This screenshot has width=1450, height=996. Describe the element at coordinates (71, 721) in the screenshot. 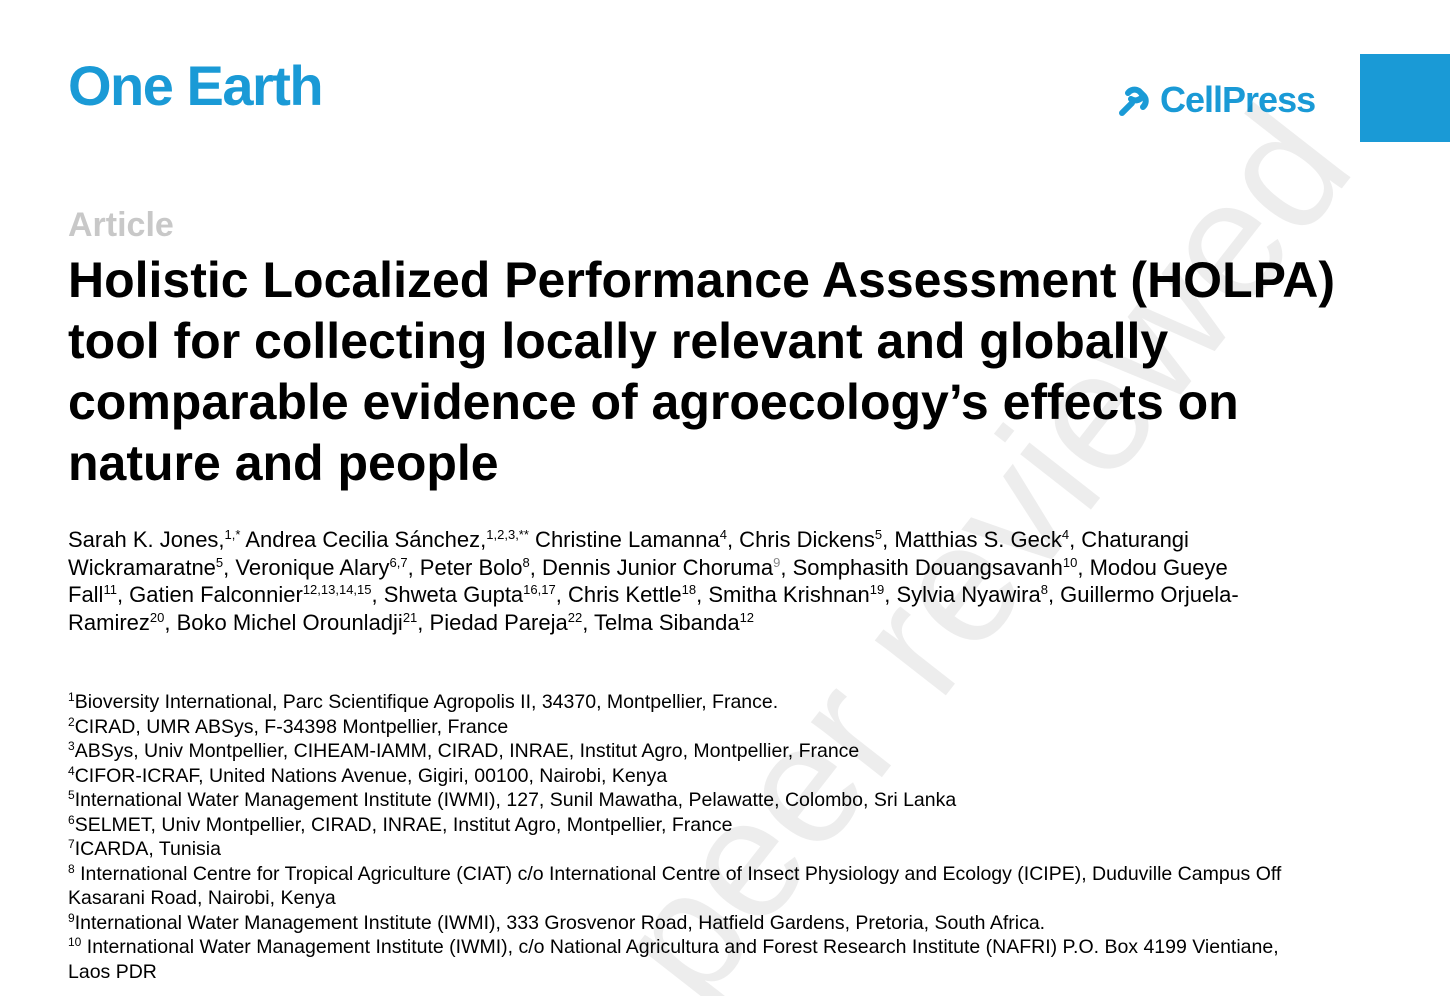

I see `affiliation-number: 2` at that location.